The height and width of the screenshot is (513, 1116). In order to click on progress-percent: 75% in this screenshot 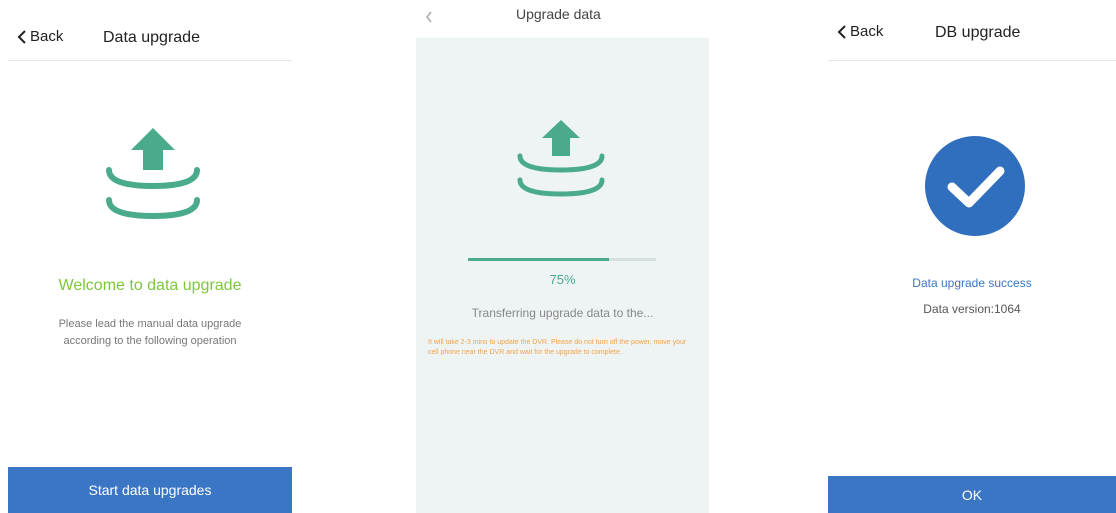, I will do `click(562, 279)`.